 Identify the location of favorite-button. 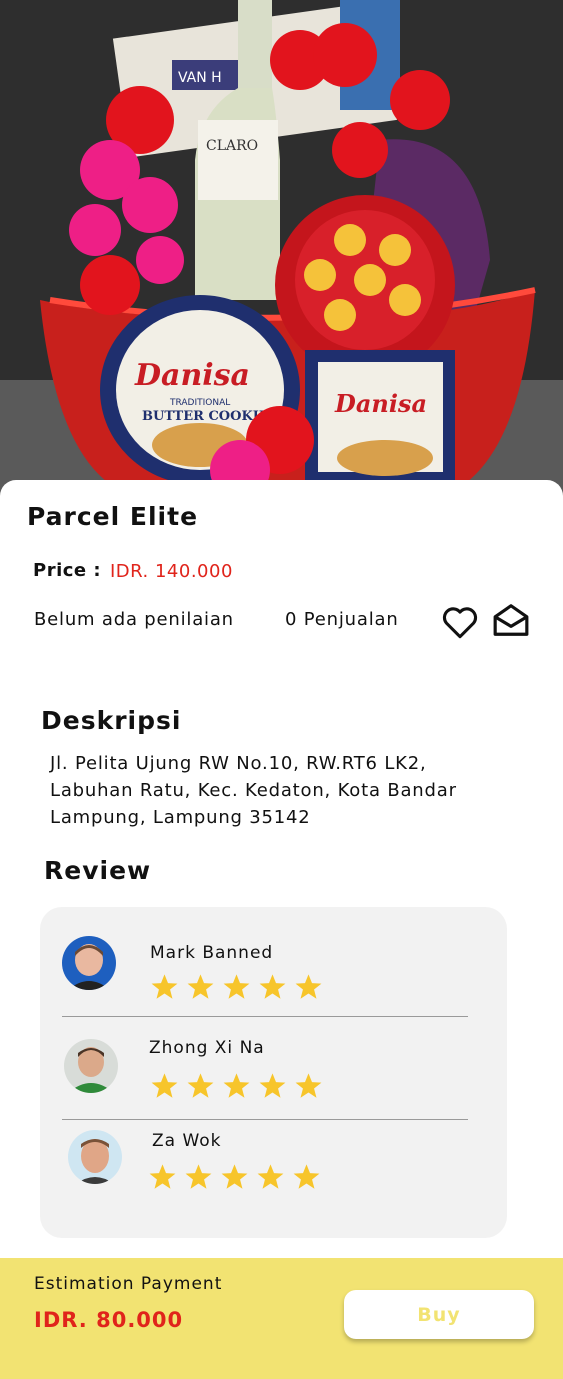
(460, 622).